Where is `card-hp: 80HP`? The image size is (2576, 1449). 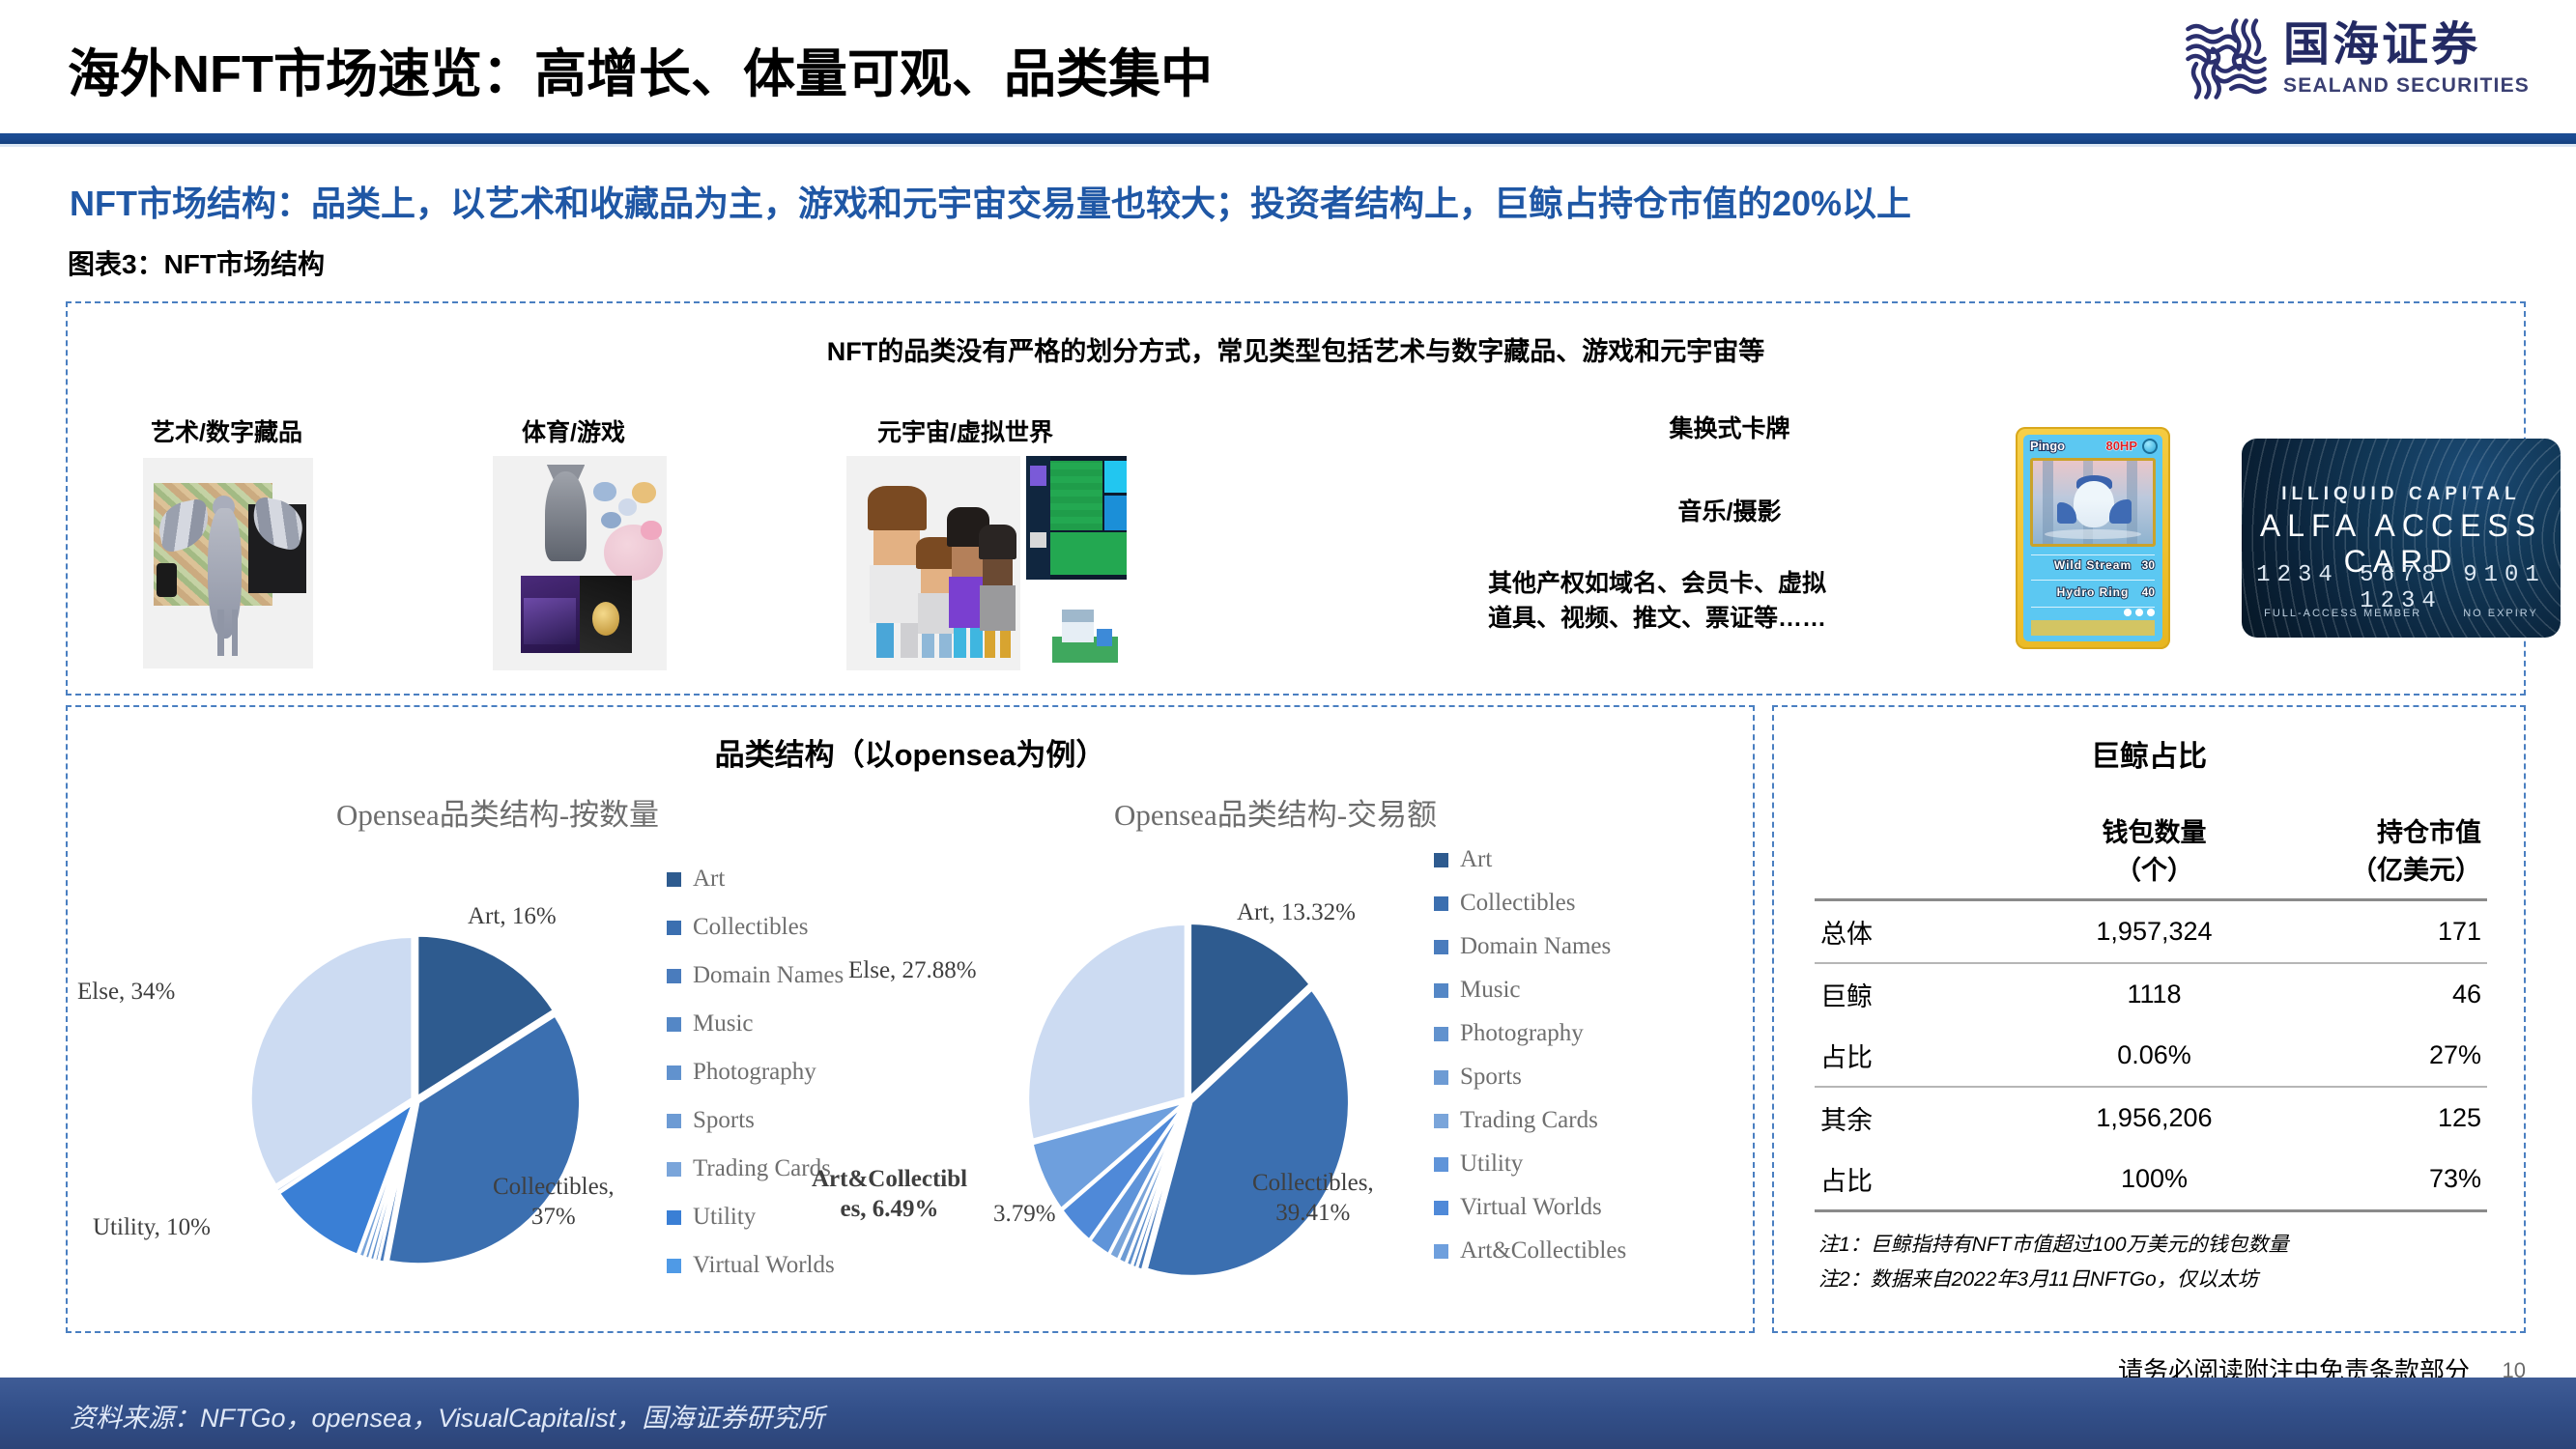
card-hp: 80HP is located at coordinates (2121, 446).